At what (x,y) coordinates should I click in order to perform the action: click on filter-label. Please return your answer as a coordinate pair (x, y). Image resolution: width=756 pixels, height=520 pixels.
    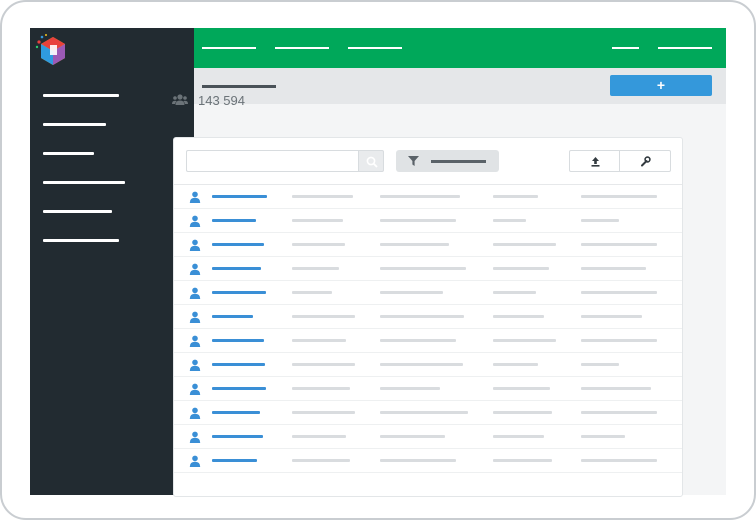
    Looking at the image, I should click on (458, 161).